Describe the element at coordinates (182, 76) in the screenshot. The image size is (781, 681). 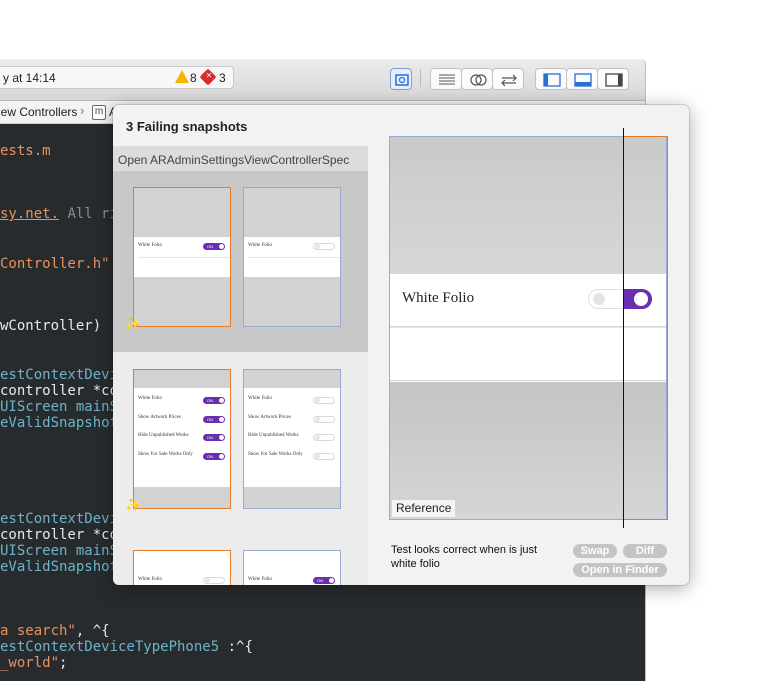
I see `warning-icon` at that location.